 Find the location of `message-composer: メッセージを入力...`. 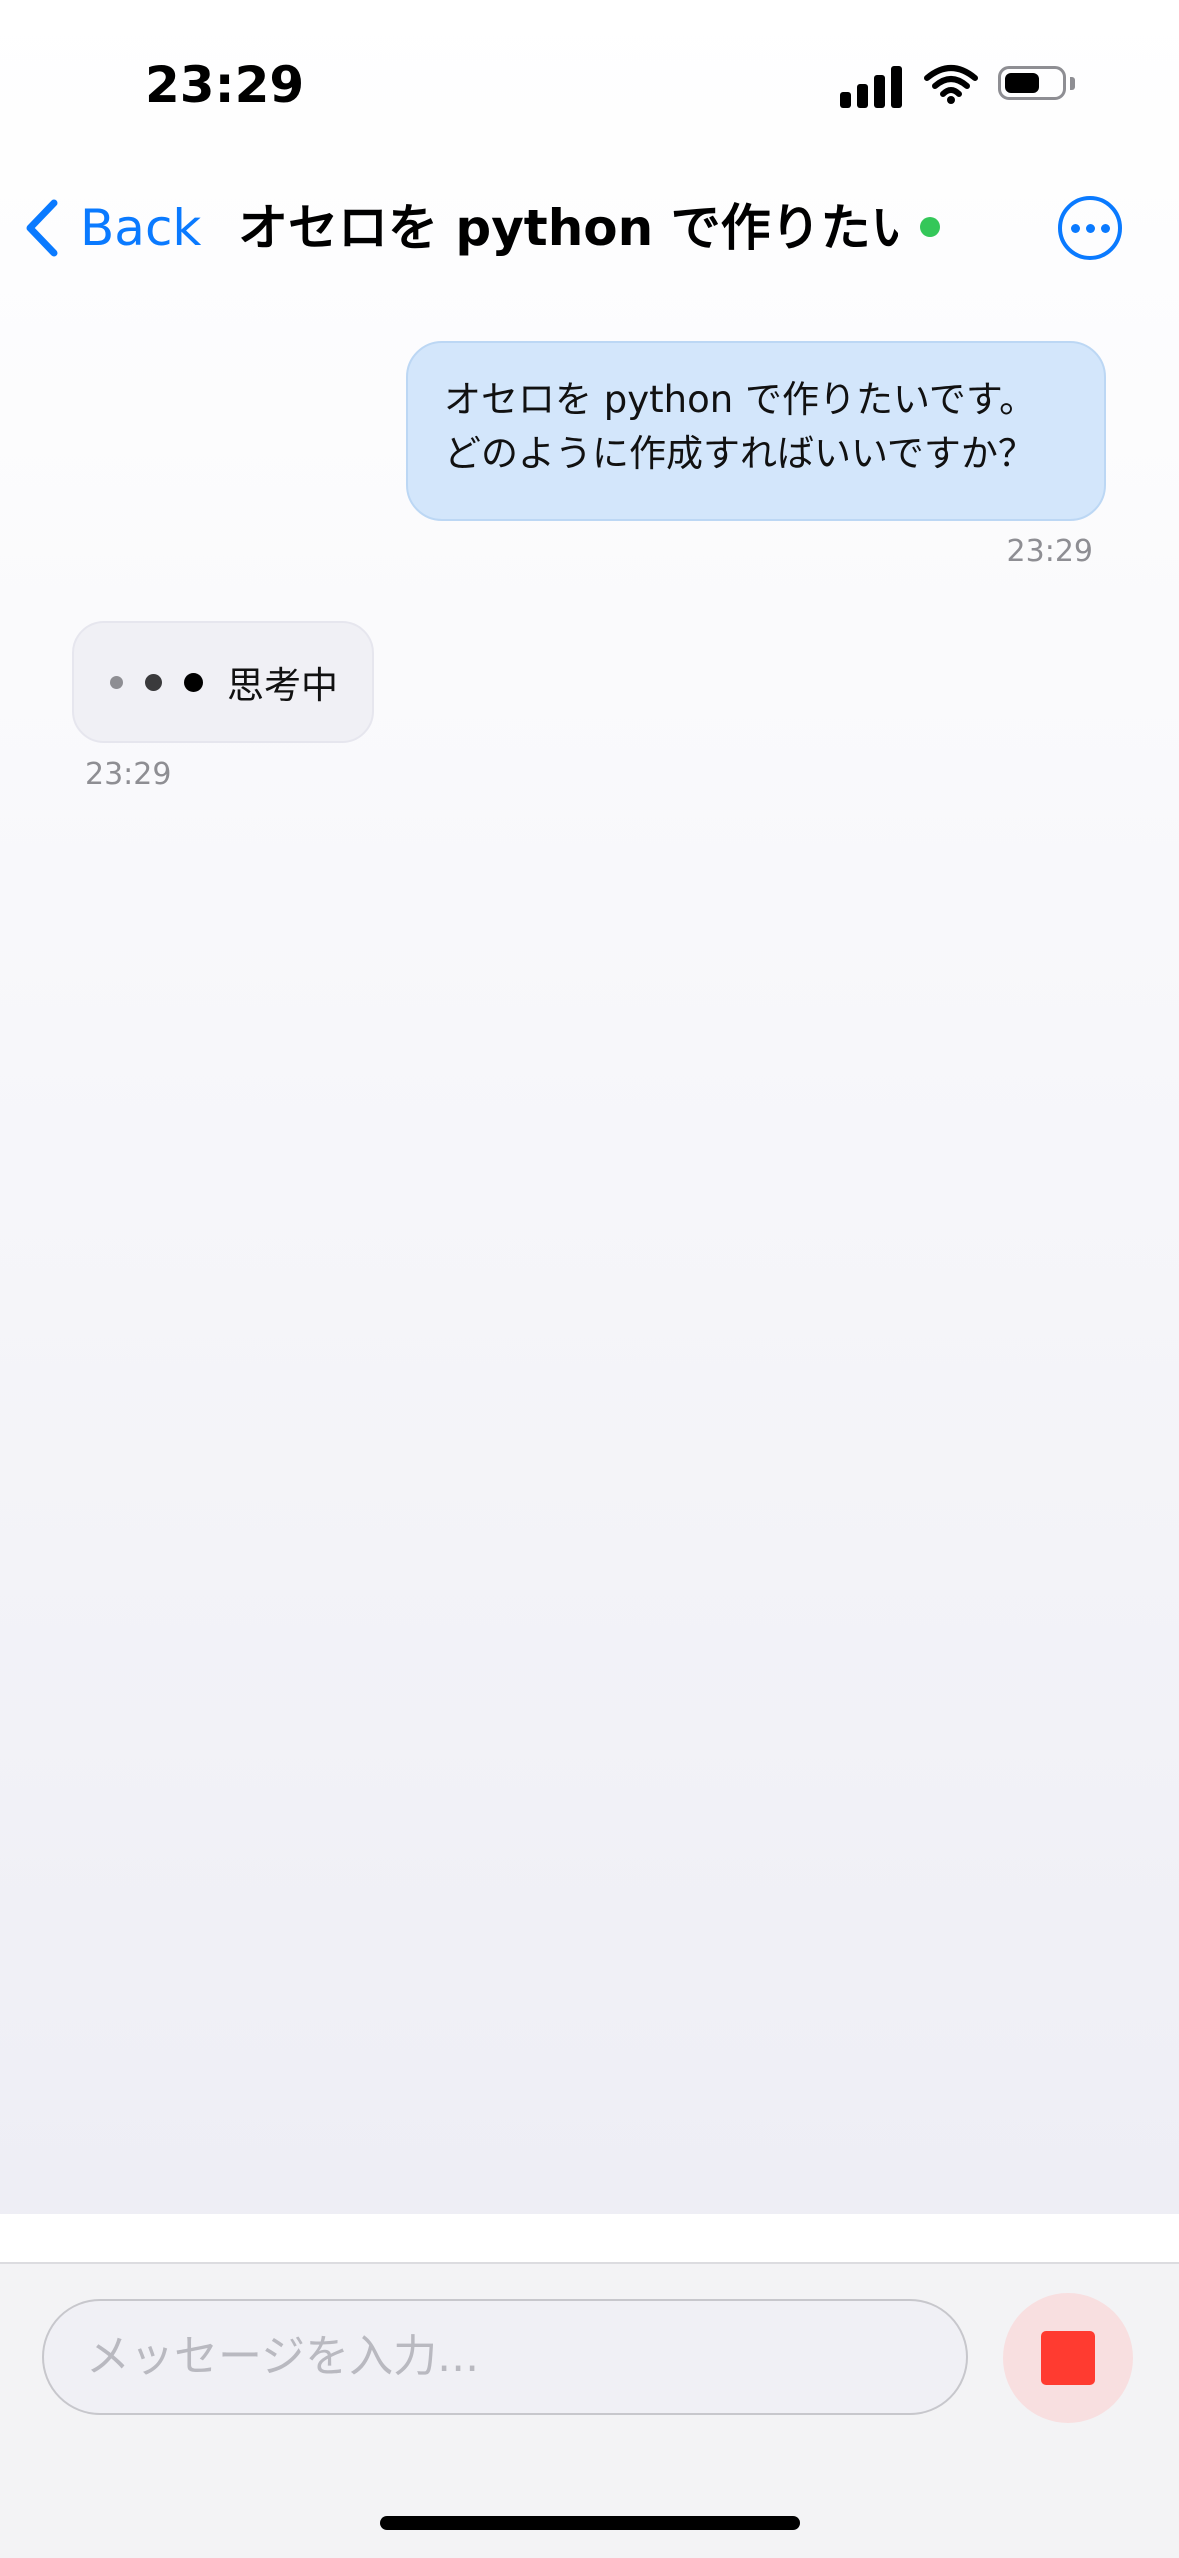

message-composer: メッセージを入力... is located at coordinates (589, 2410).